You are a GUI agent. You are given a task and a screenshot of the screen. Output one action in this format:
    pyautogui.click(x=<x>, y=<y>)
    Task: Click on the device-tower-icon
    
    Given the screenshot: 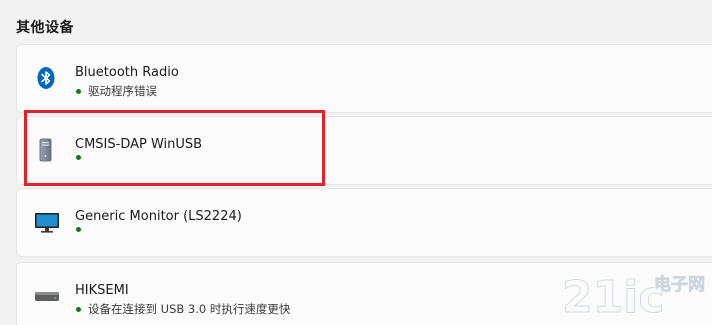 What is the action you would take?
    pyautogui.click(x=46, y=150)
    